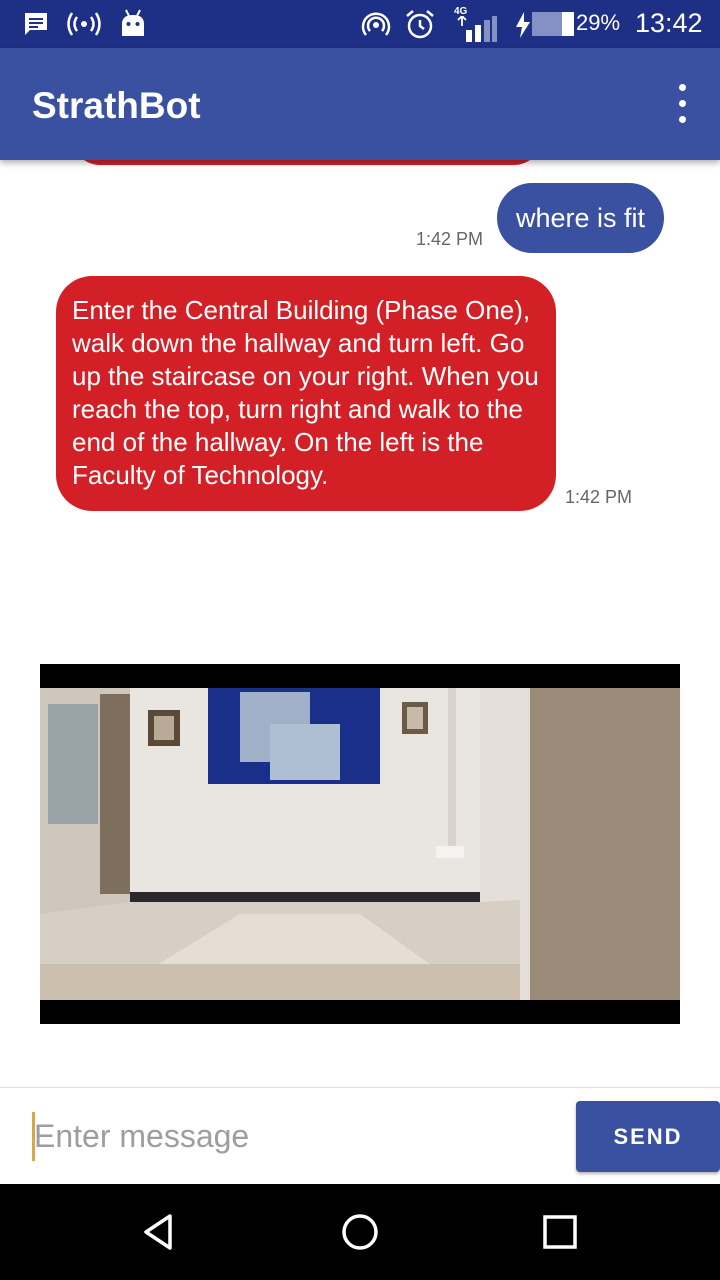  I want to click on user-message-bubble: where is fit, so click(580, 218).